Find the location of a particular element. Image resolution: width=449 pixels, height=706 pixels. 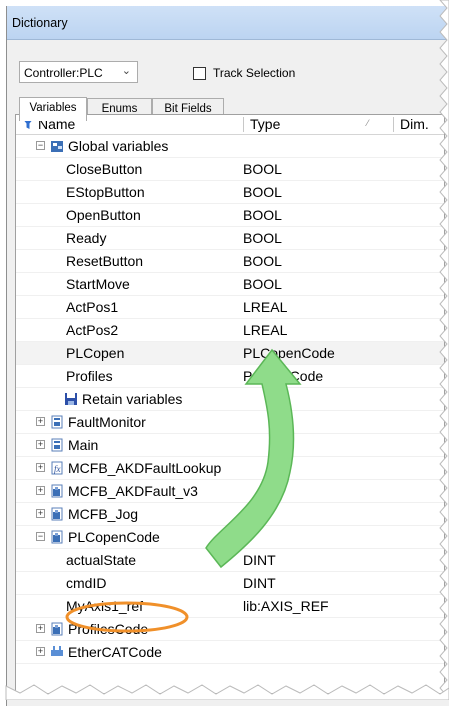

highlight-ellipse is located at coordinates (127, 617).